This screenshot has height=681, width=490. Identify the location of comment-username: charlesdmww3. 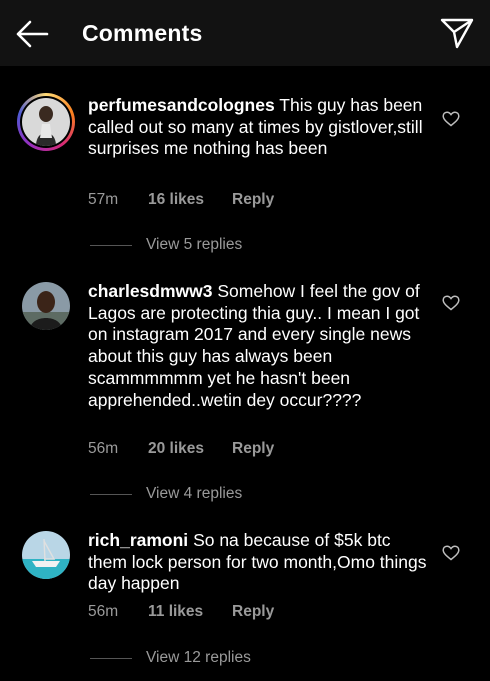
(150, 291).